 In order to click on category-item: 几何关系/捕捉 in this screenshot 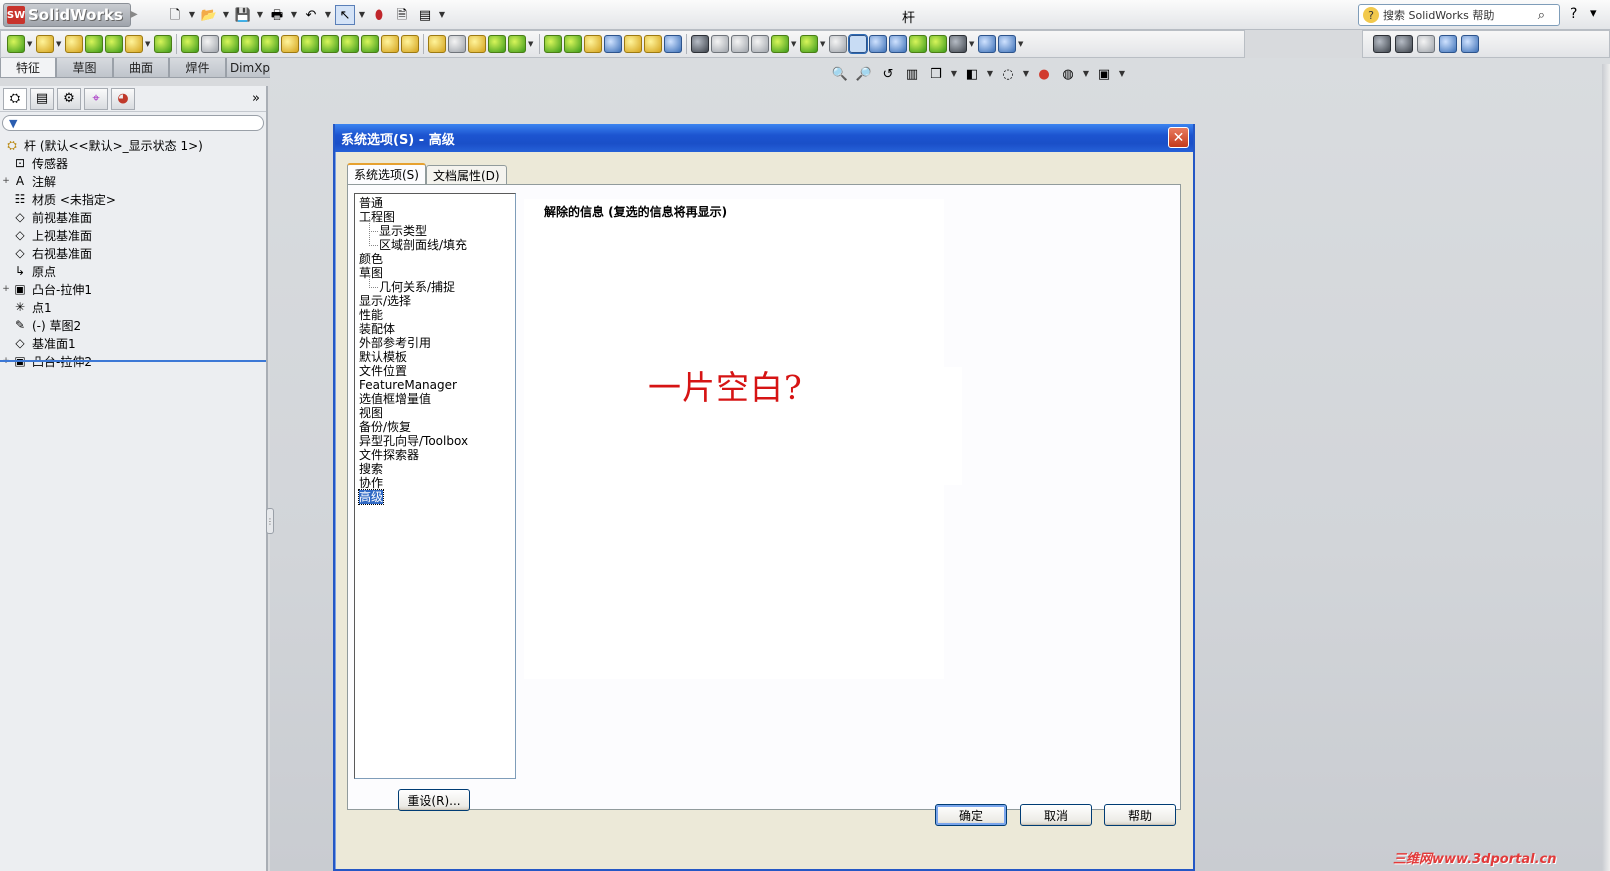, I will do `click(437, 283)`.